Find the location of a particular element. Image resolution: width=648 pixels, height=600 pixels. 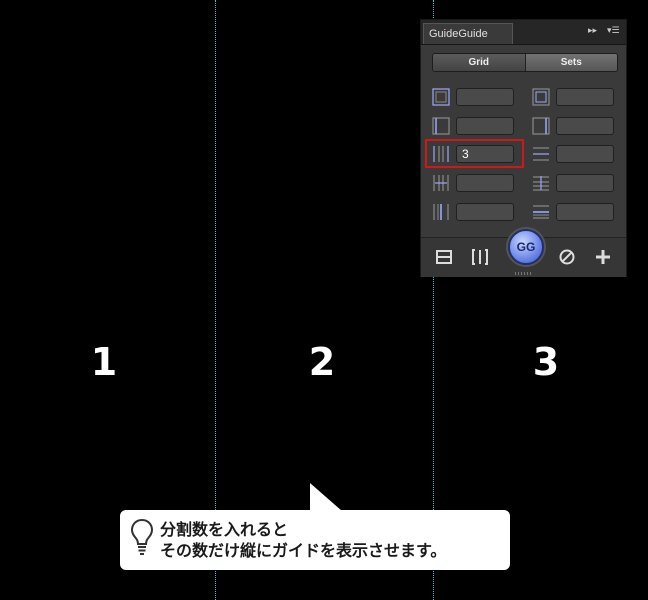

sets-tab: Sets is located at coordinates (570, 62).